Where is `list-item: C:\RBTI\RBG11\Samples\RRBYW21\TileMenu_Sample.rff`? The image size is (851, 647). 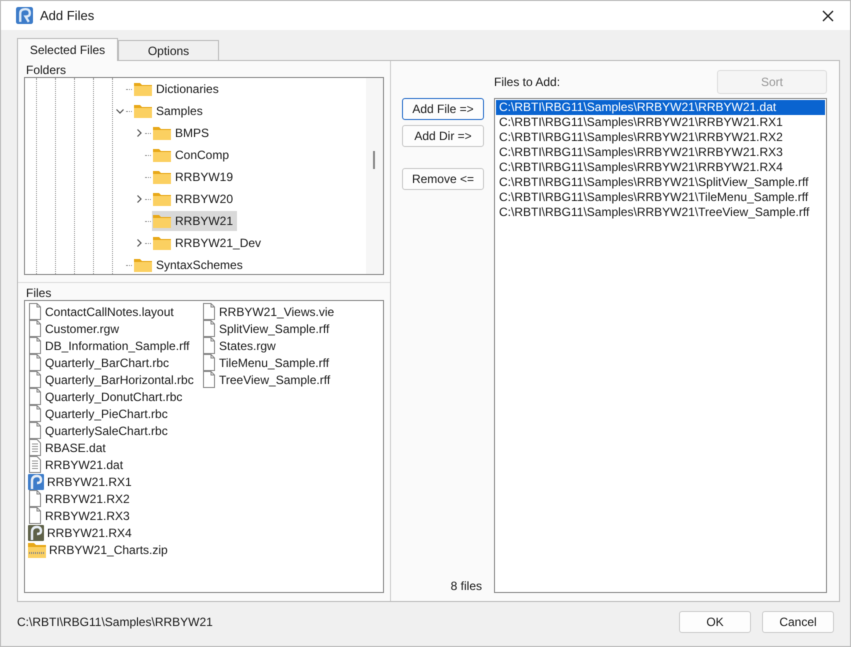
list-item: C:\RBTI\RBG11\Samples\RRBYW21\TileMenu_Sample.rff is located at coordinates (660, 198).